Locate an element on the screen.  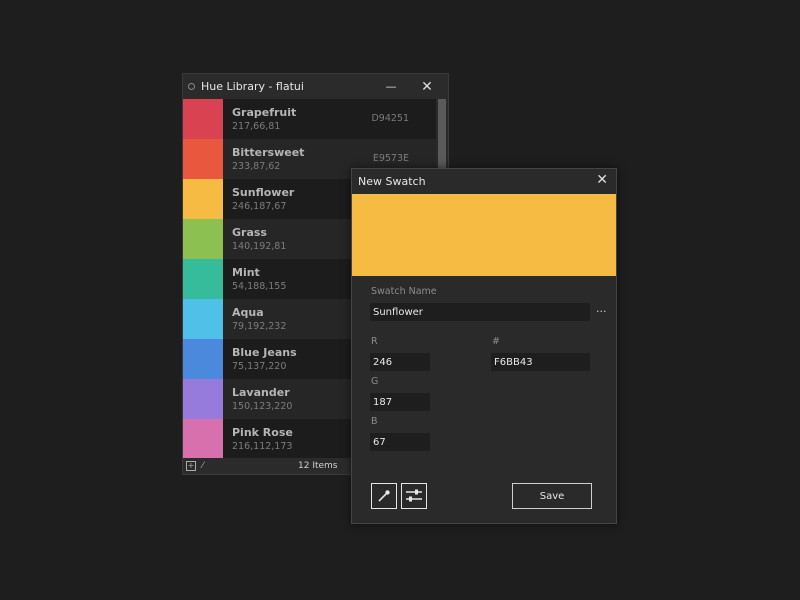
swatch-name: Pink Rose is located at coordinates (262, 432).